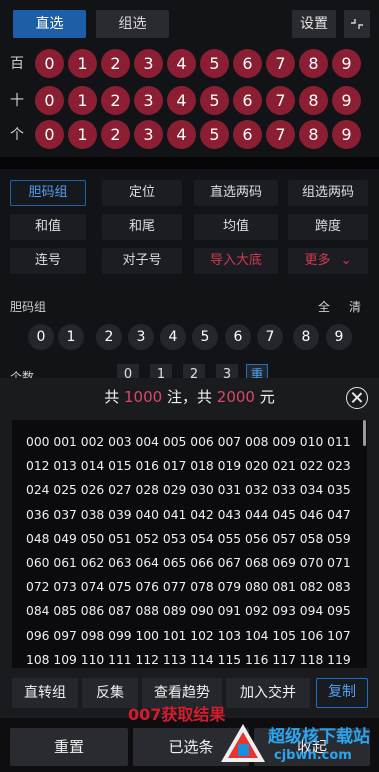 This screenshot has width=379, height=772. I want to click on shrink-button, so click(357, 24).